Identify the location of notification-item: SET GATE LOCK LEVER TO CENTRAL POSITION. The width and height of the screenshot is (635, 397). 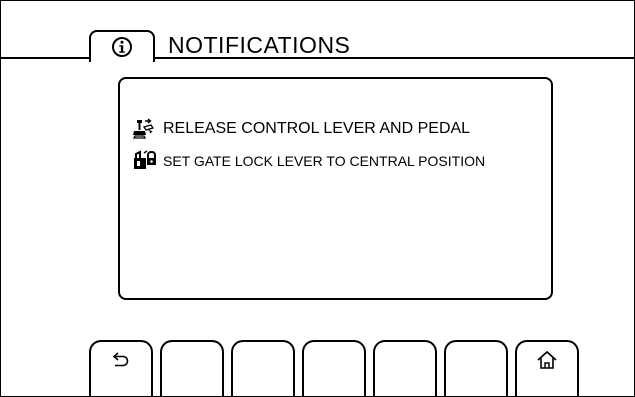
(308, 161).